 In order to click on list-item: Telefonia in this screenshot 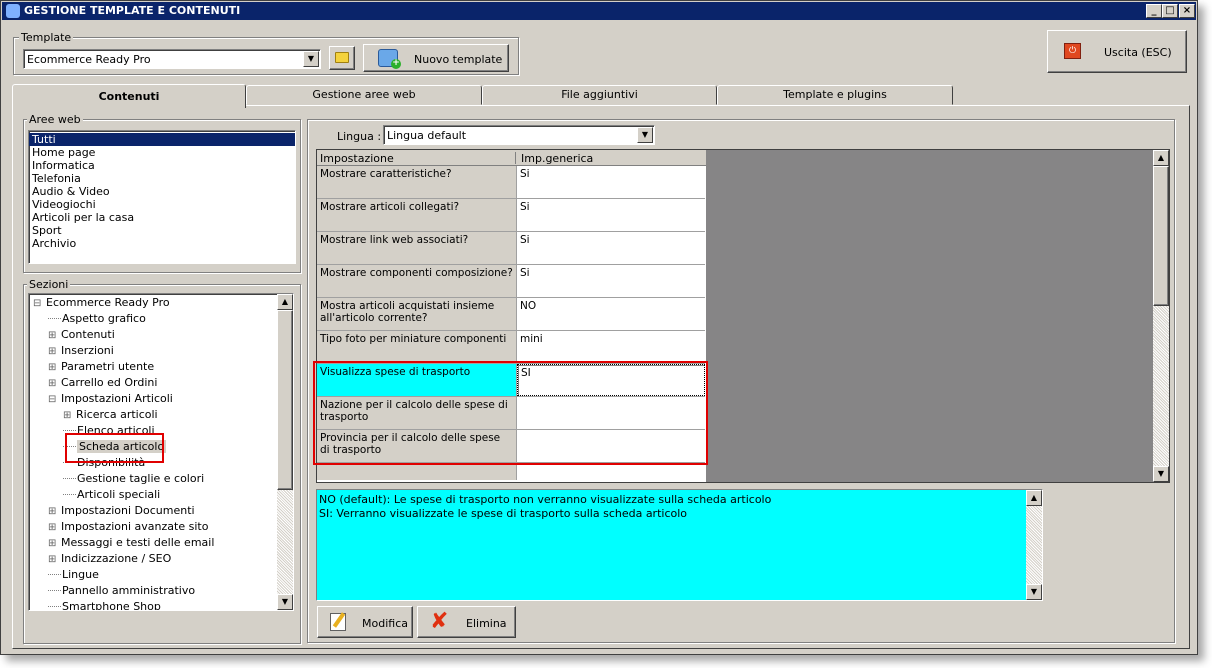, I will do `click(162, 178)`.